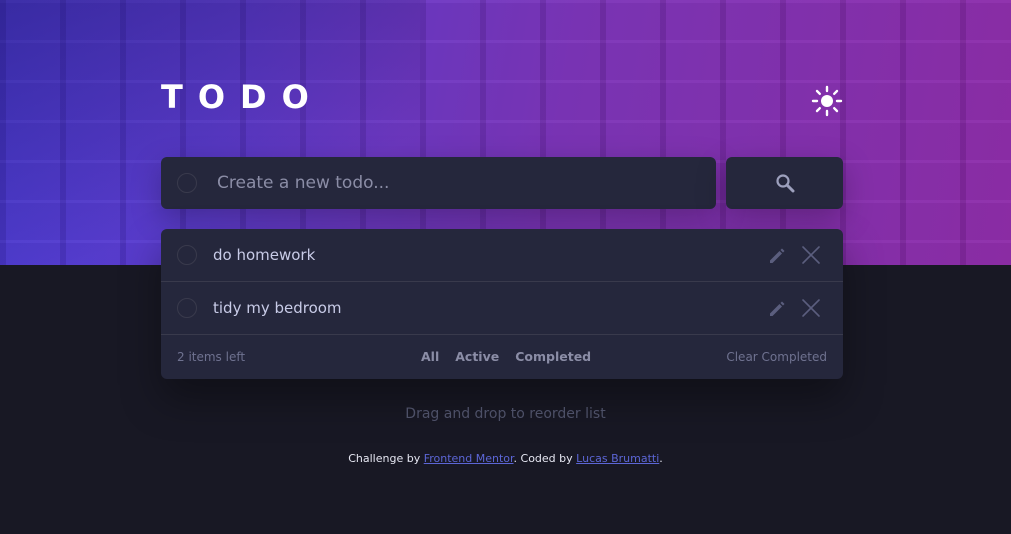  I want to click on new-todo-bar, so click(438, 183).